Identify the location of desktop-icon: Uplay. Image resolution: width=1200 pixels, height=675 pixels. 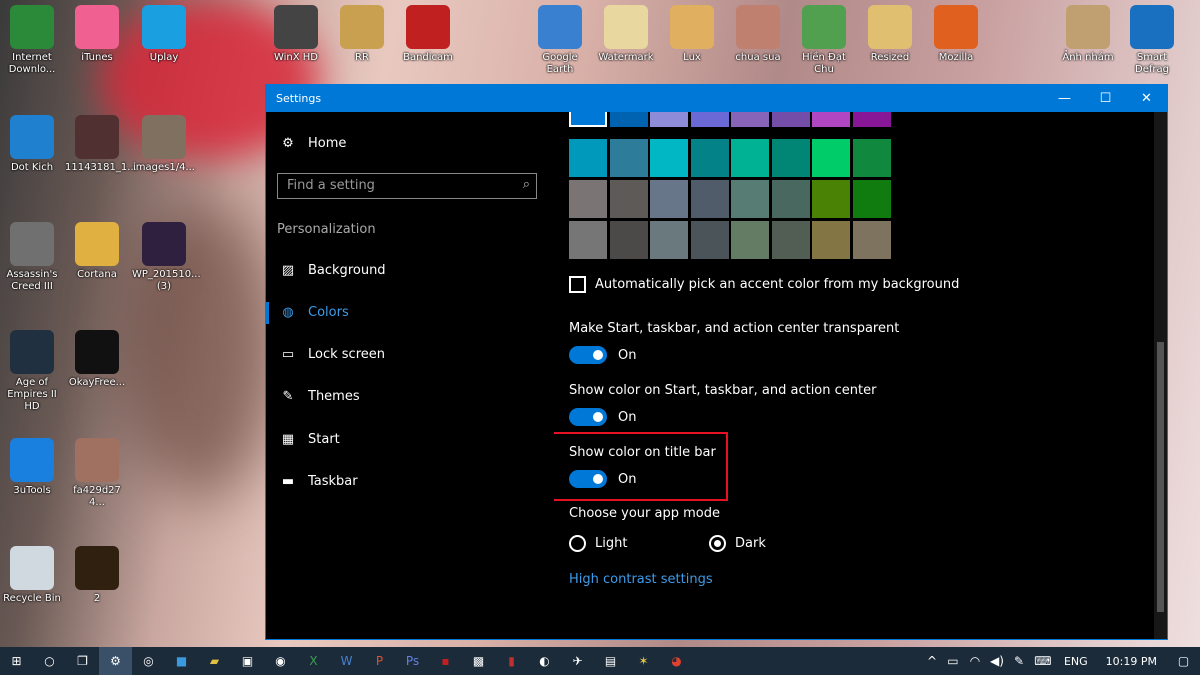
(164, 34).